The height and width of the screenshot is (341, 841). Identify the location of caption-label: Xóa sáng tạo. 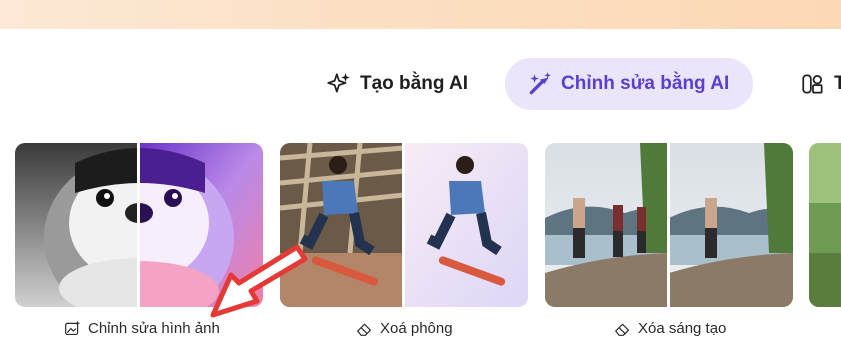
(682, 328).